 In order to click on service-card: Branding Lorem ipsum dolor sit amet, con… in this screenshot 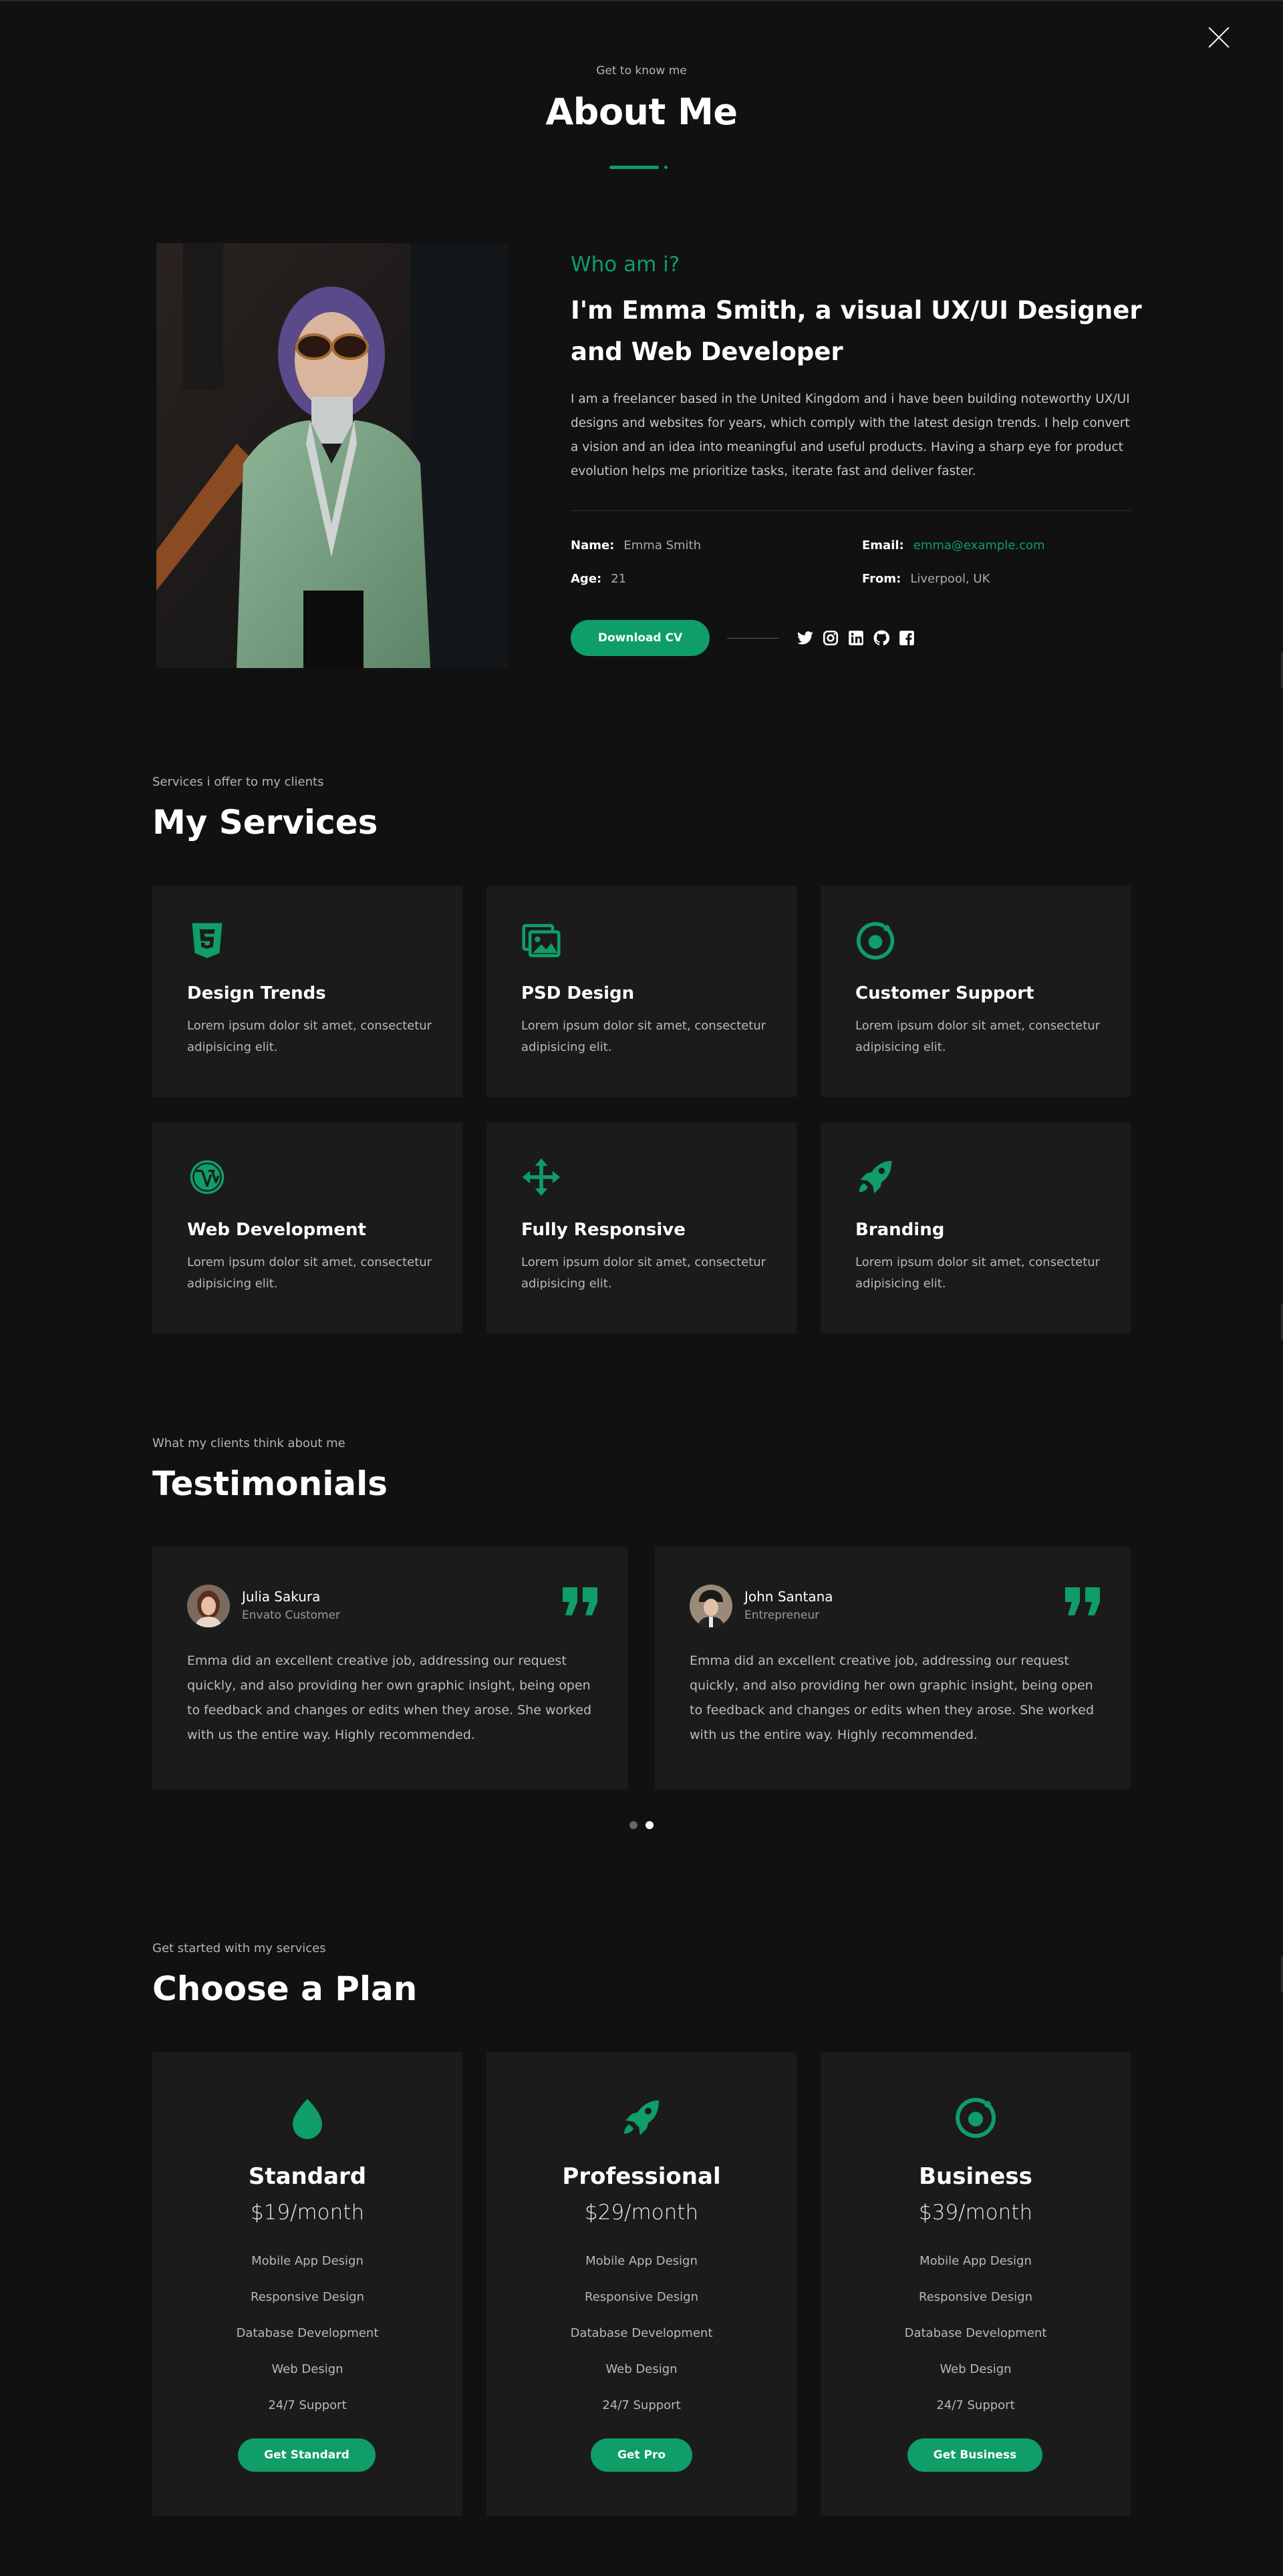, I will do `click(976, 1227)`.